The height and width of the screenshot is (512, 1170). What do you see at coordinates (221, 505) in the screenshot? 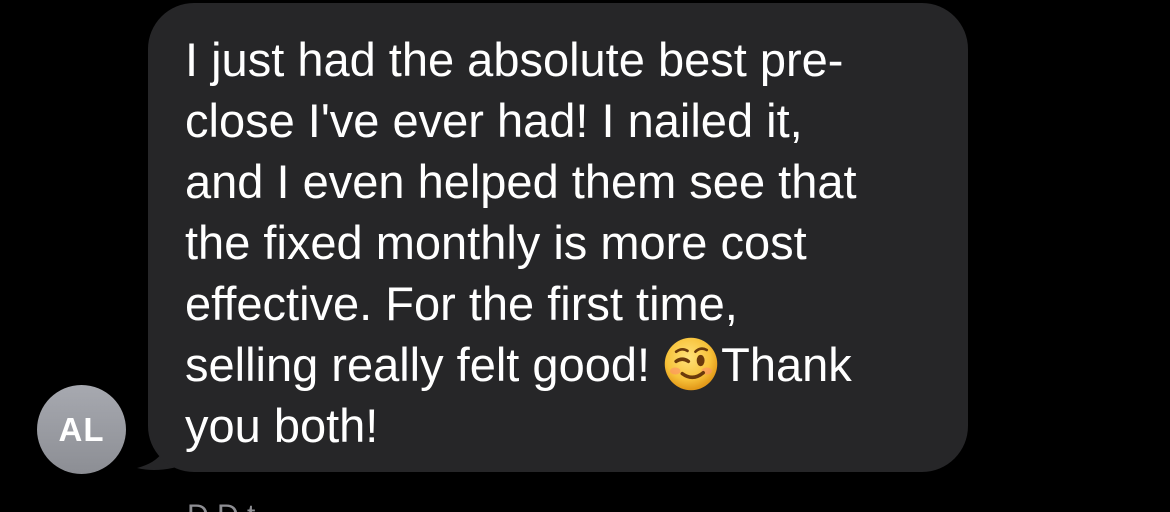
I see `sender-name-label: D D t` at bounding box center [221, 505].